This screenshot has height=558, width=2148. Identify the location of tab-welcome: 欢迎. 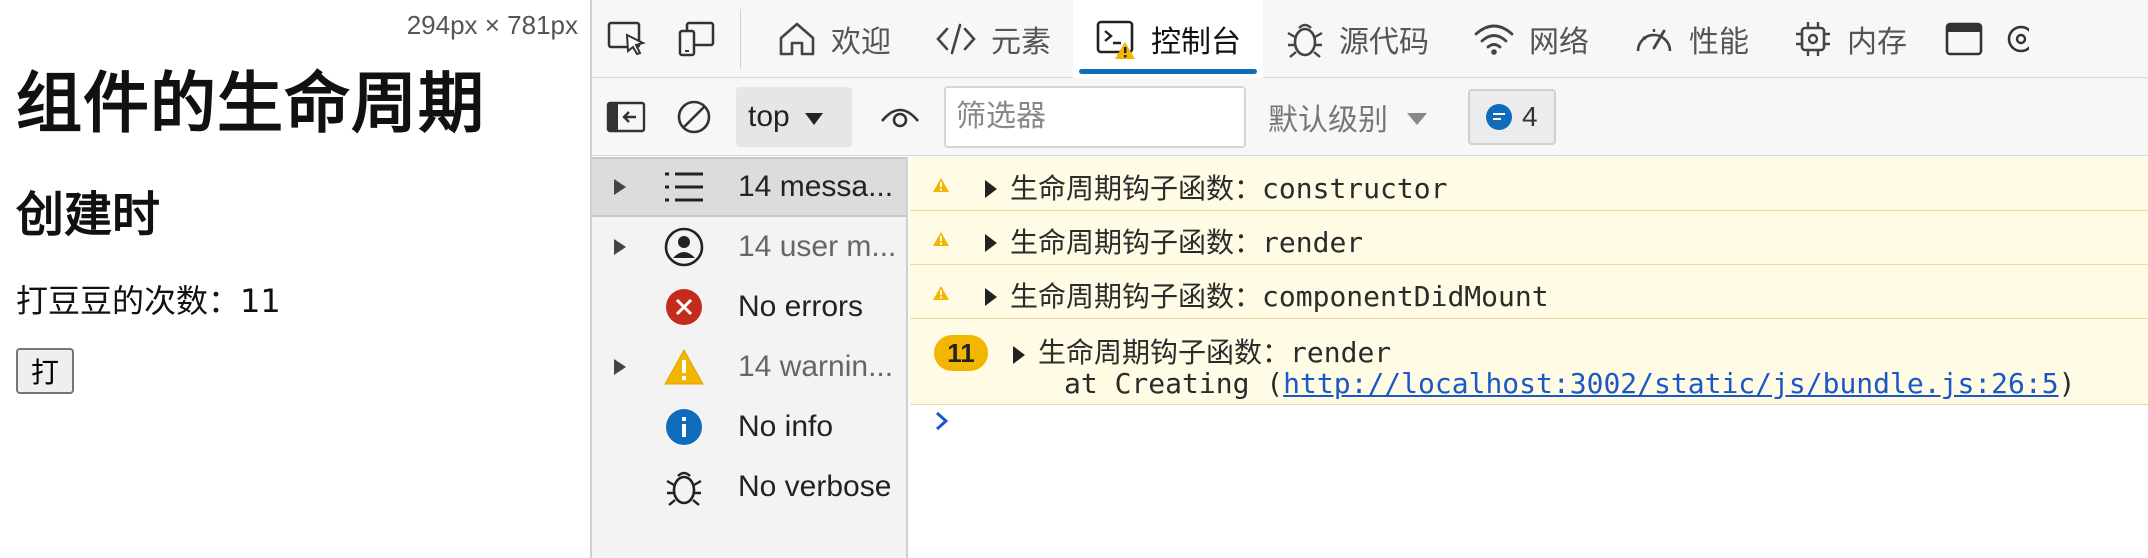
(834, 39).